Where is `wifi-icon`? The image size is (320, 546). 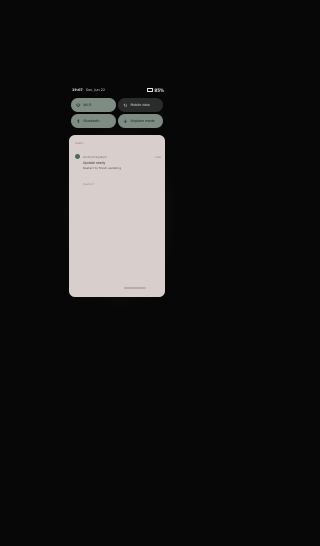 wifi-icon is located at coordinates (78, 105).